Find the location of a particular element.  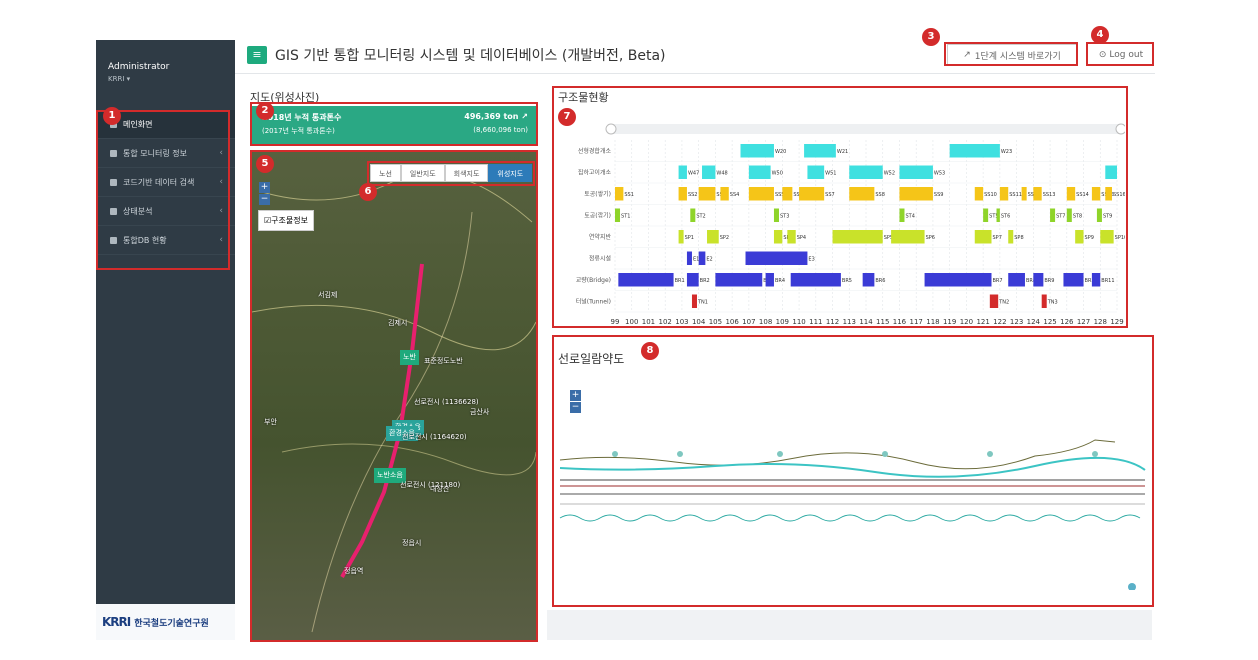

callout-number-5: 5 is located at coordinates (265, 164).